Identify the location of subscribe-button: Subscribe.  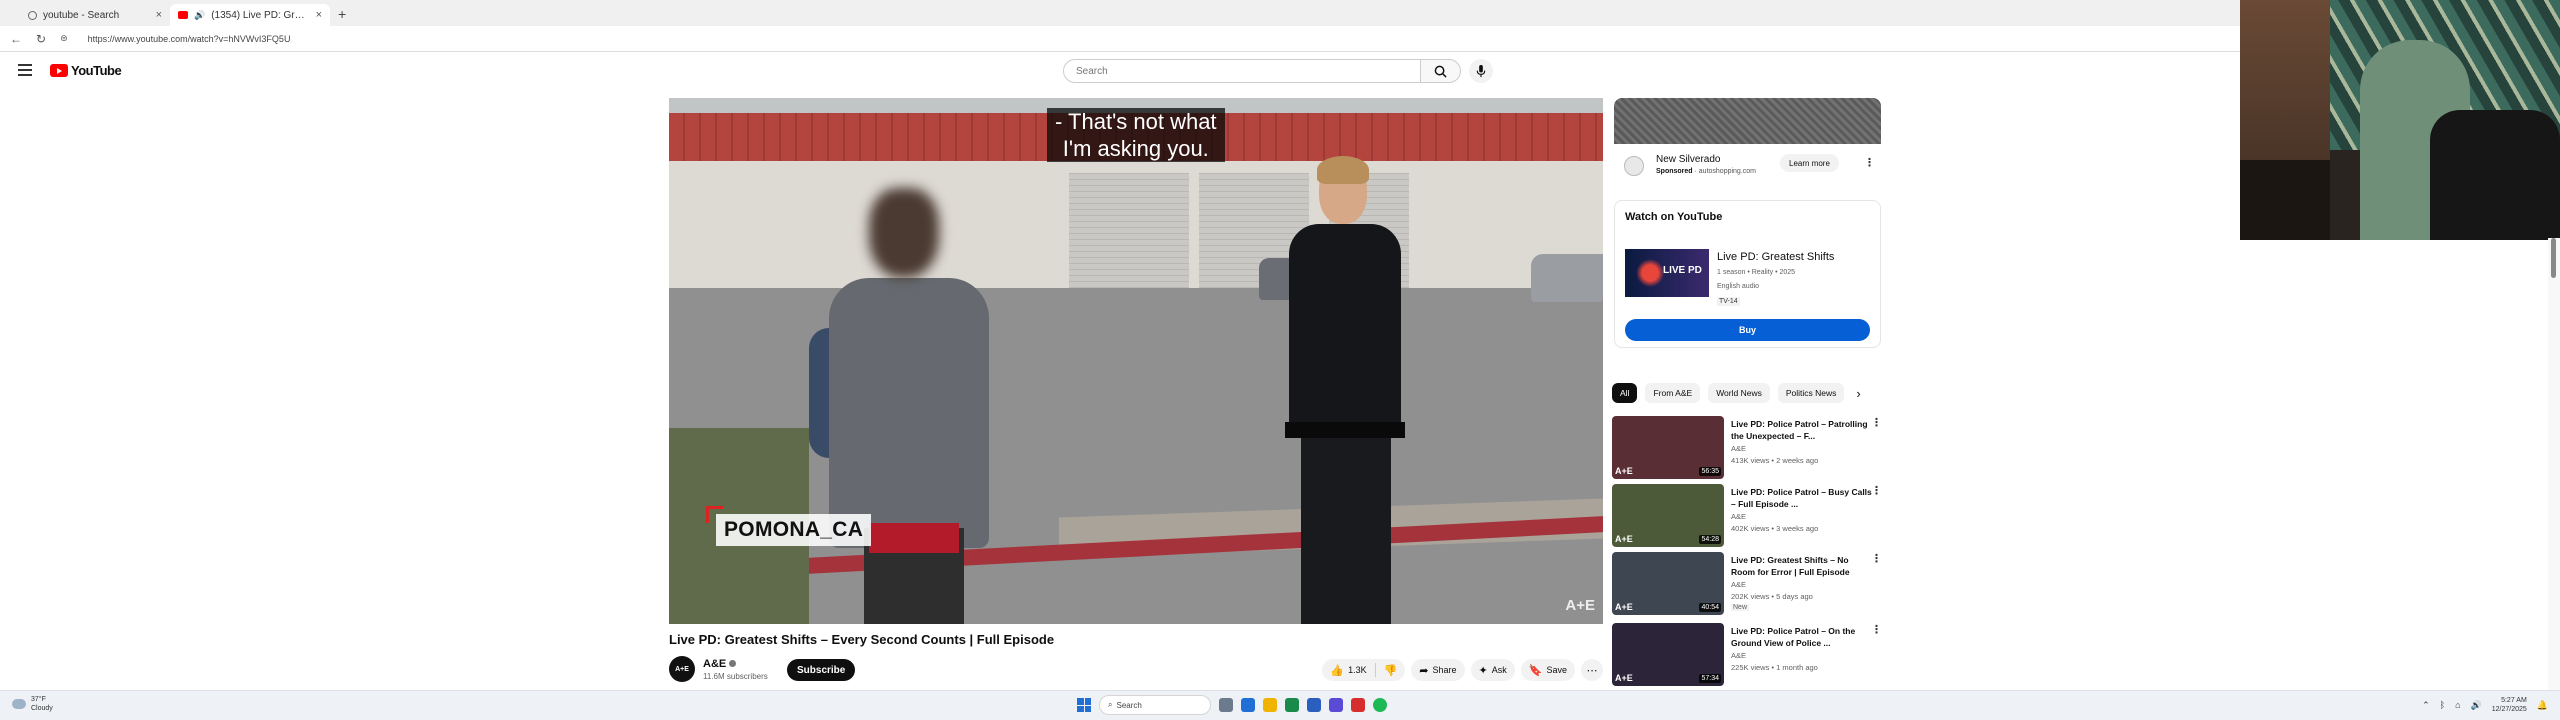
(821, 670).